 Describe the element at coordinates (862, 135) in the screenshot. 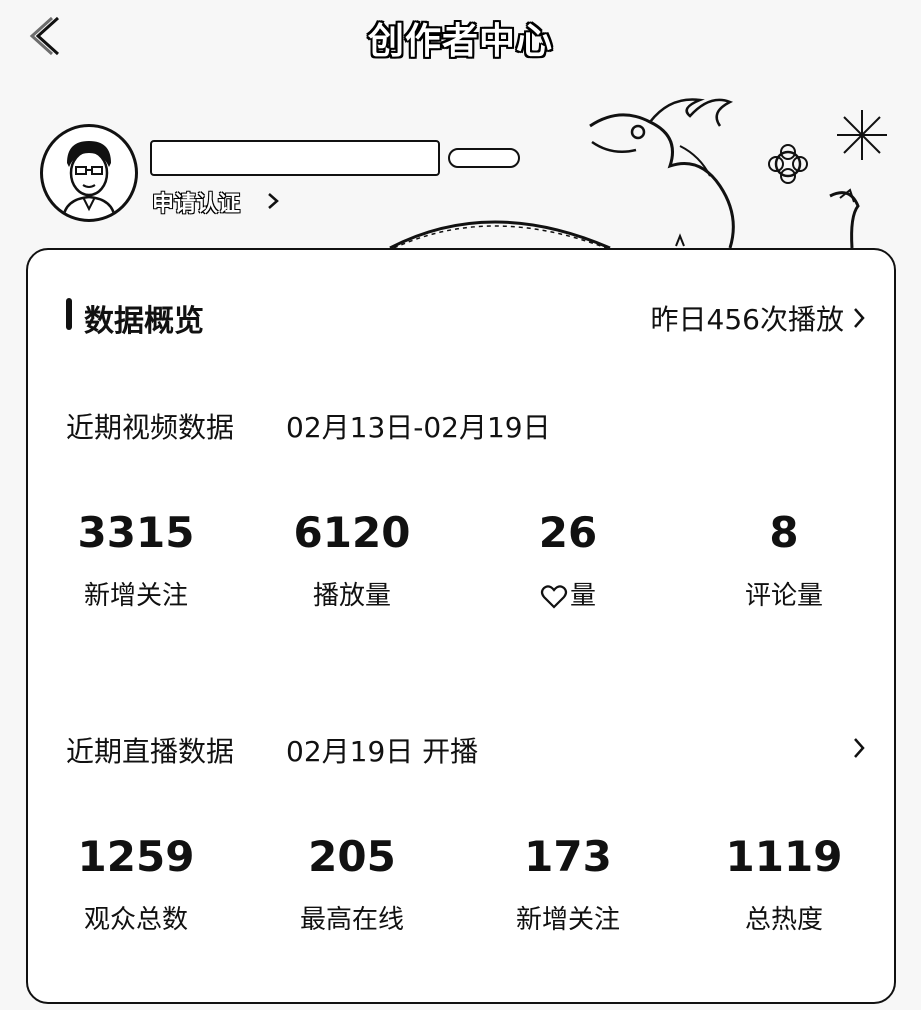

I see `sparkle-ornament-icon` at that location.